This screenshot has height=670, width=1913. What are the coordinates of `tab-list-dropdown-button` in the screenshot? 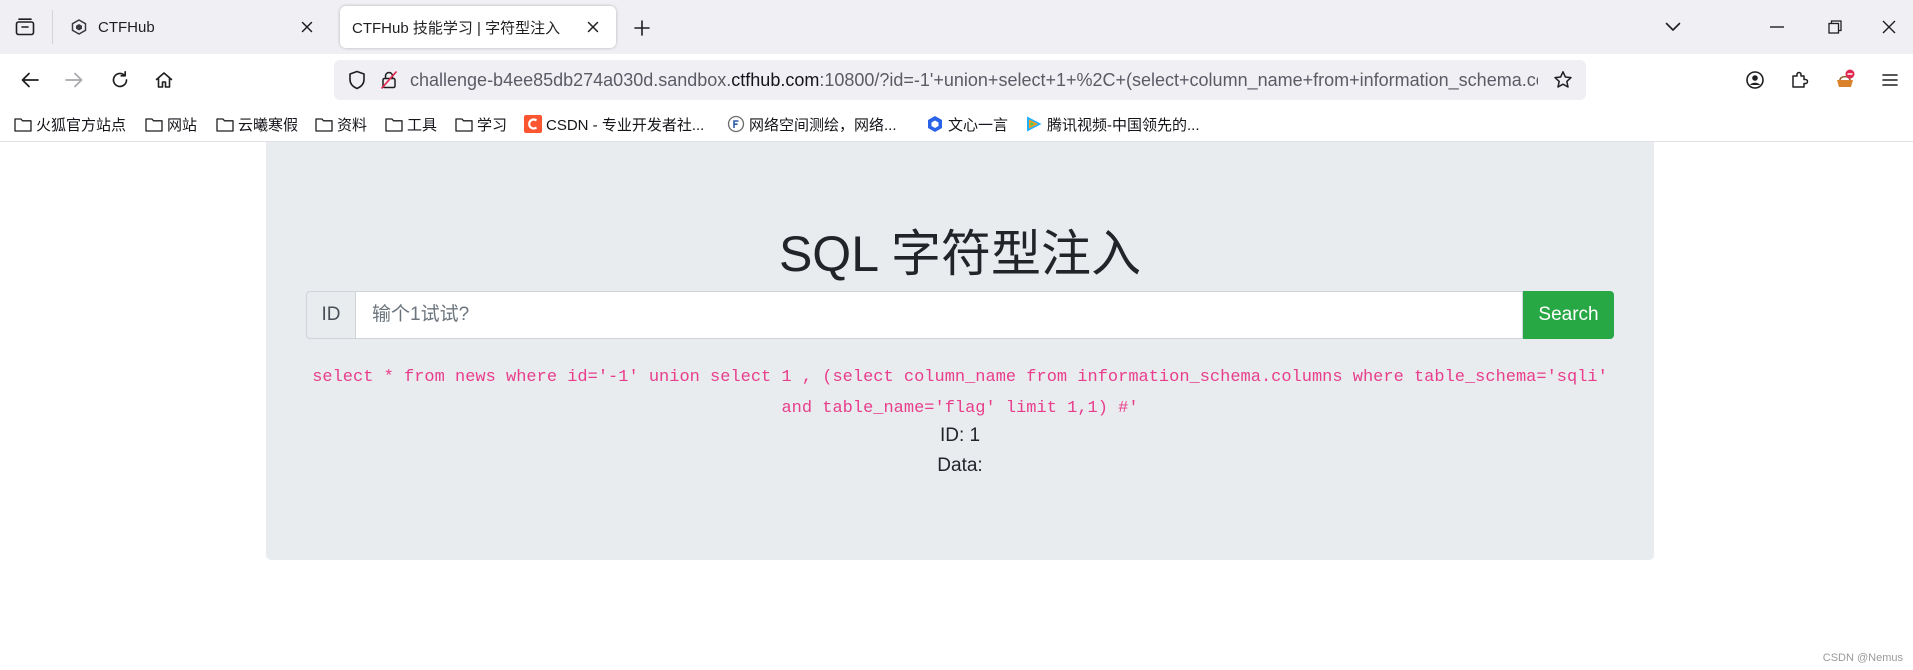 It's located at (1673, 27).